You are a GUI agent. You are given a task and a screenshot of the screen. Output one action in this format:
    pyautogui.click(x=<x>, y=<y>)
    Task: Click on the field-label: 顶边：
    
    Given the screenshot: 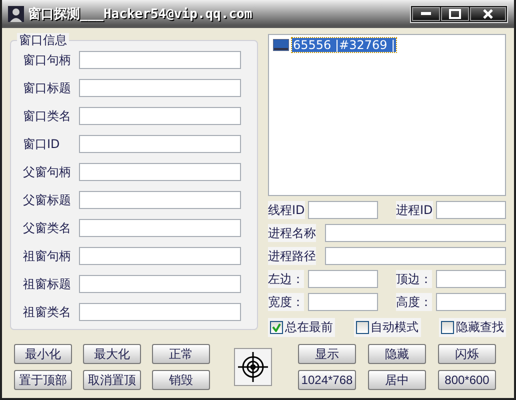 What is the action you would take?
    pyautogui.click(x=414, y=279)
    